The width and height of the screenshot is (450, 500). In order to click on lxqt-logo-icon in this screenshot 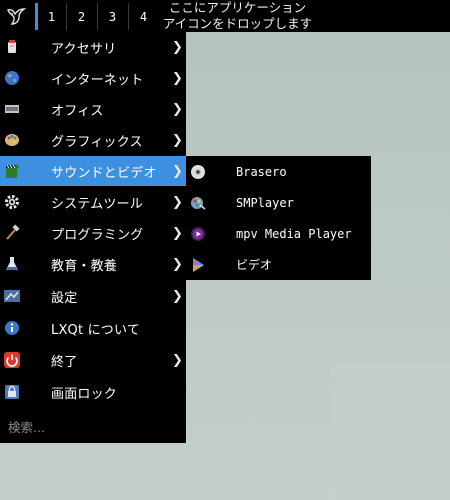, I will do `click(17, 16)`.